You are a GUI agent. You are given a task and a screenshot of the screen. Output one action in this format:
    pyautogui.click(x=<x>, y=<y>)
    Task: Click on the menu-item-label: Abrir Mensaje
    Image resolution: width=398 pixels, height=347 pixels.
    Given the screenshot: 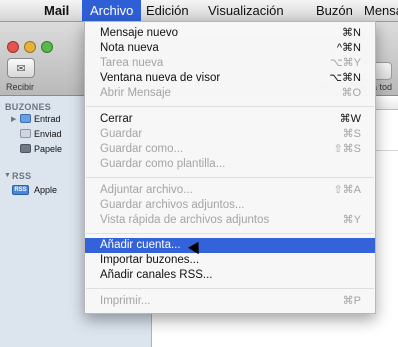 What is the action you would take?
    pyautogui.click(x=135, y=93)
    